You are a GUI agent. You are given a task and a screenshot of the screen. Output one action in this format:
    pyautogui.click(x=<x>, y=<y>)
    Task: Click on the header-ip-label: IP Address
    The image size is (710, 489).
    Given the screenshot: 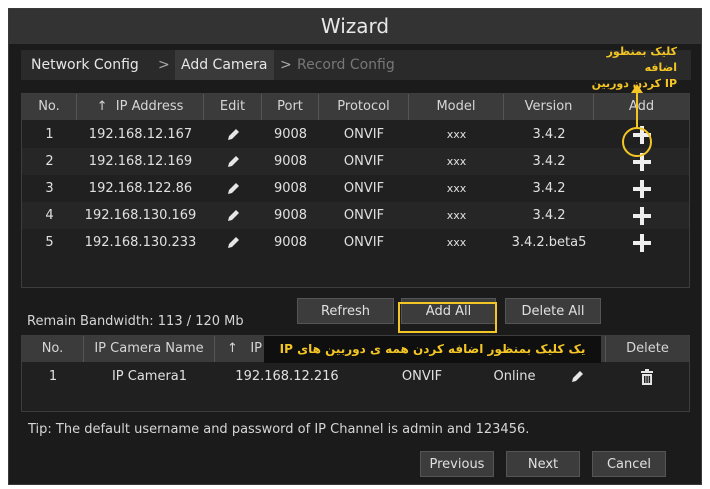 What is the action you would take?
    pyautogui.click(x=149, y=106)
    